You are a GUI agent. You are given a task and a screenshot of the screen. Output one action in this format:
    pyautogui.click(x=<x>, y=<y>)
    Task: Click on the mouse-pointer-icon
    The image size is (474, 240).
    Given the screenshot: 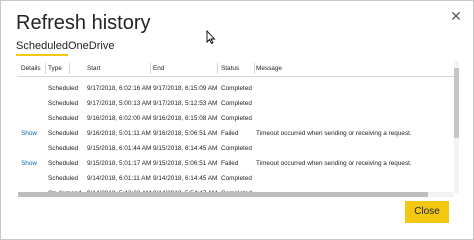 What is the action you would take?
    pyautogui.click(x=211, y=37)
    